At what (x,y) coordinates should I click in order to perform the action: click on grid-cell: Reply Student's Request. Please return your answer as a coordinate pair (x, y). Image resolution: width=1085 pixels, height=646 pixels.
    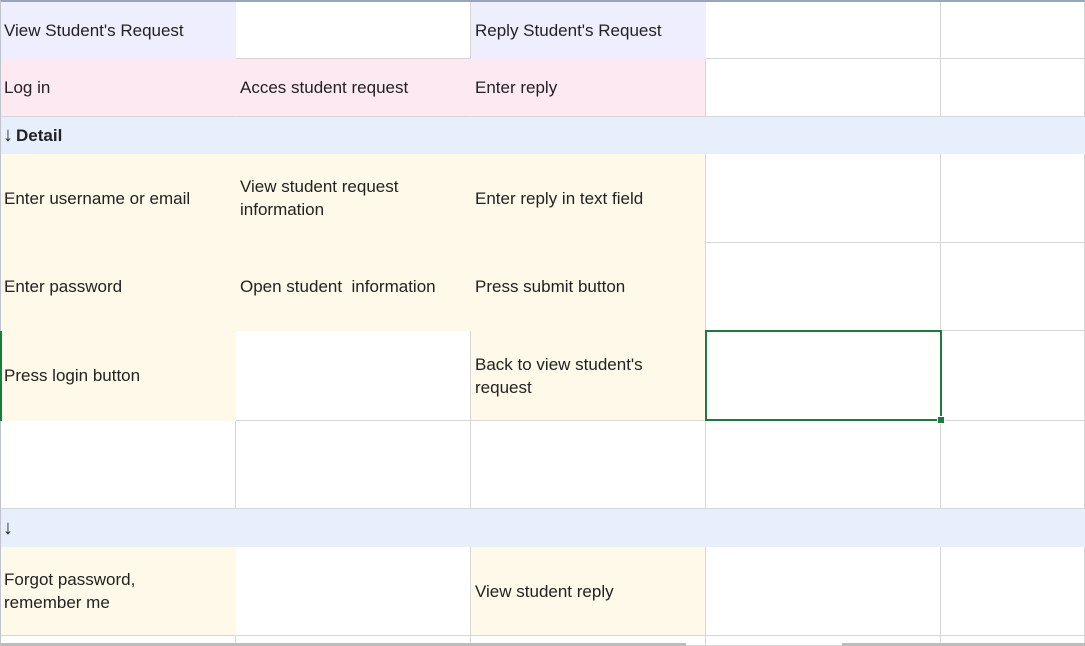
    Looking at the image, I should click on (588, 30).